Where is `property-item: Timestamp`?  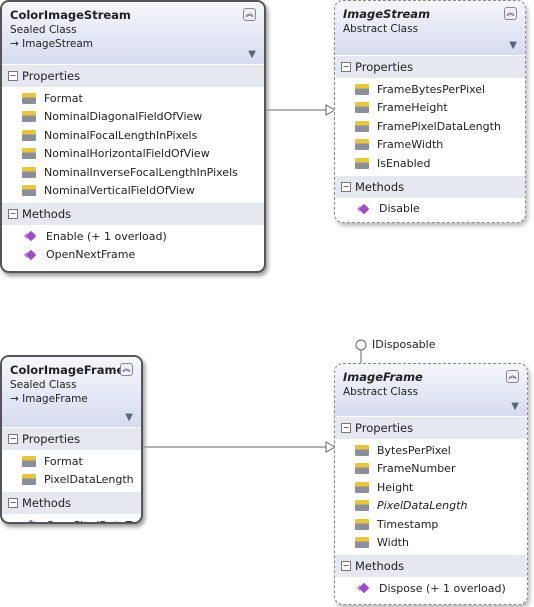 property-item: Timestamp is located at coordinates (431, 524).